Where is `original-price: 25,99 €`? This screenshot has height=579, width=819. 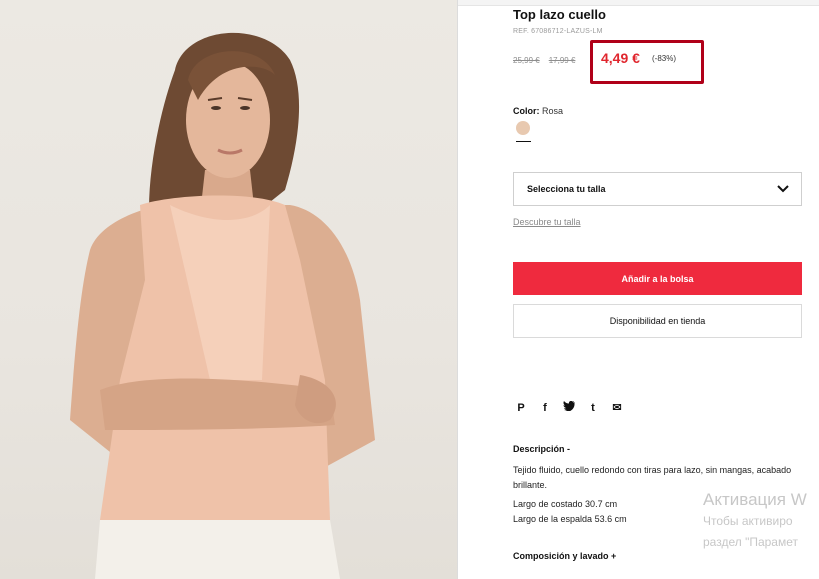
original-price: 25,99 € is located at coordinates (526, 60).